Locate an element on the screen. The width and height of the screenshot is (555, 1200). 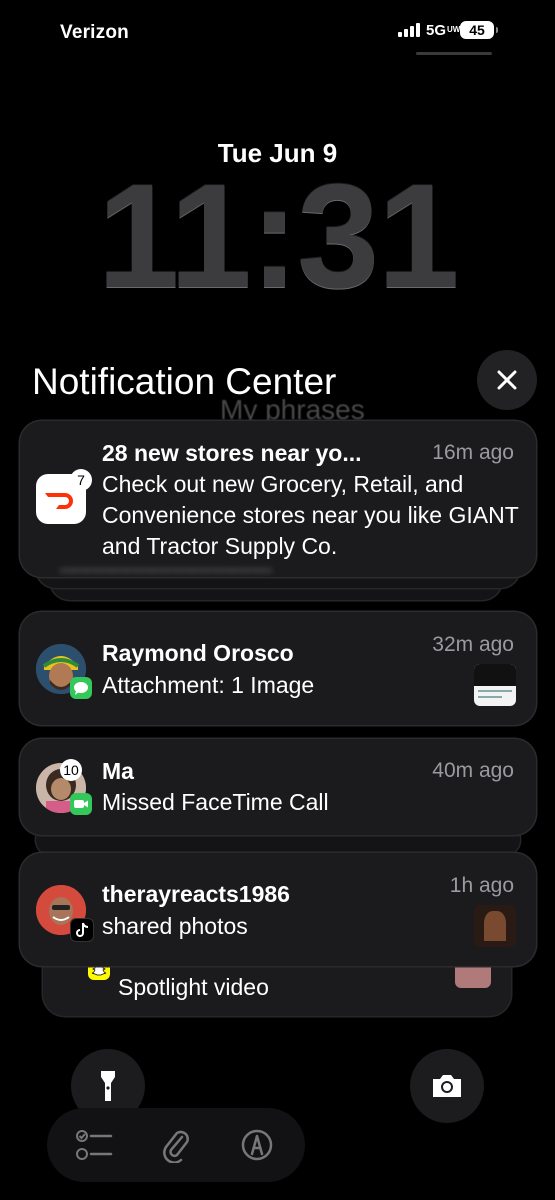
close-button is located at coordinates (507, 380).